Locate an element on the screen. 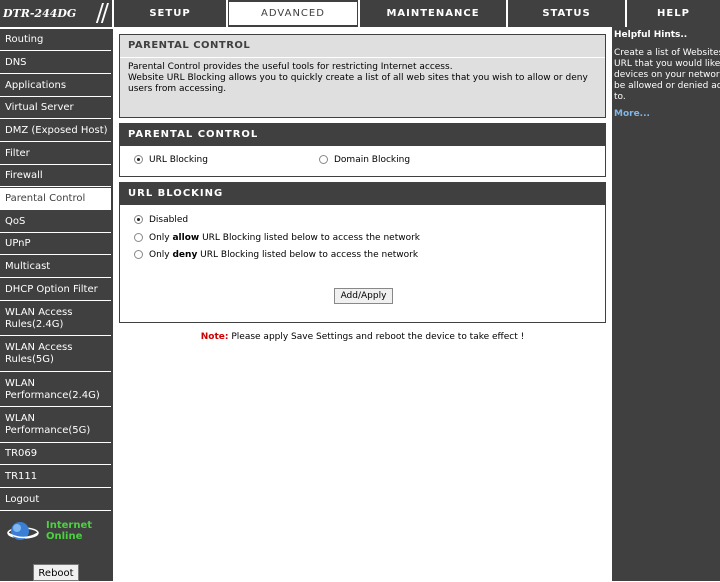 The image size is (720, 582). tab-help: HELP is located at coordinates (673, 13).